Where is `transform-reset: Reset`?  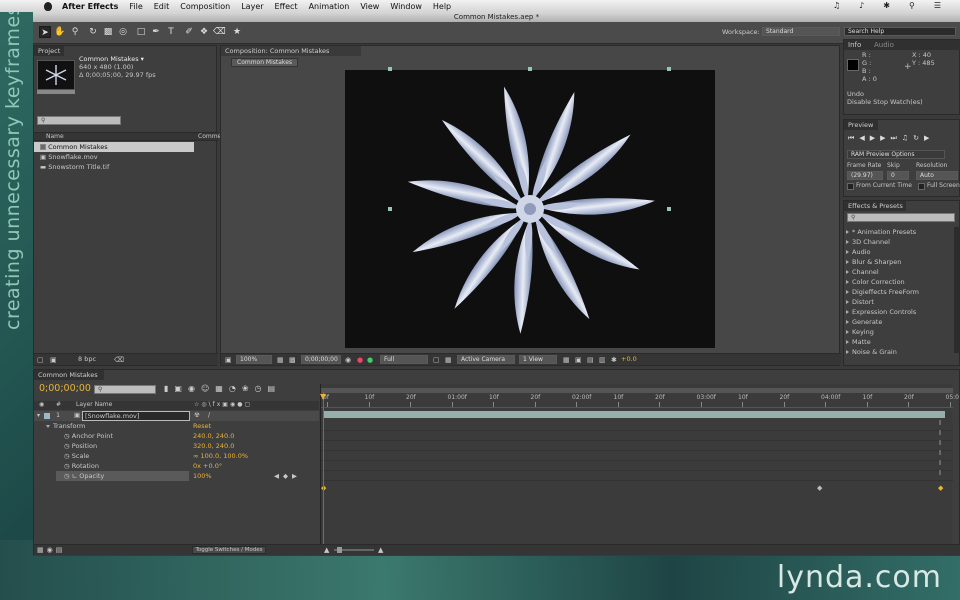
transform-reset: Reset is located at coordinates (202, 426).